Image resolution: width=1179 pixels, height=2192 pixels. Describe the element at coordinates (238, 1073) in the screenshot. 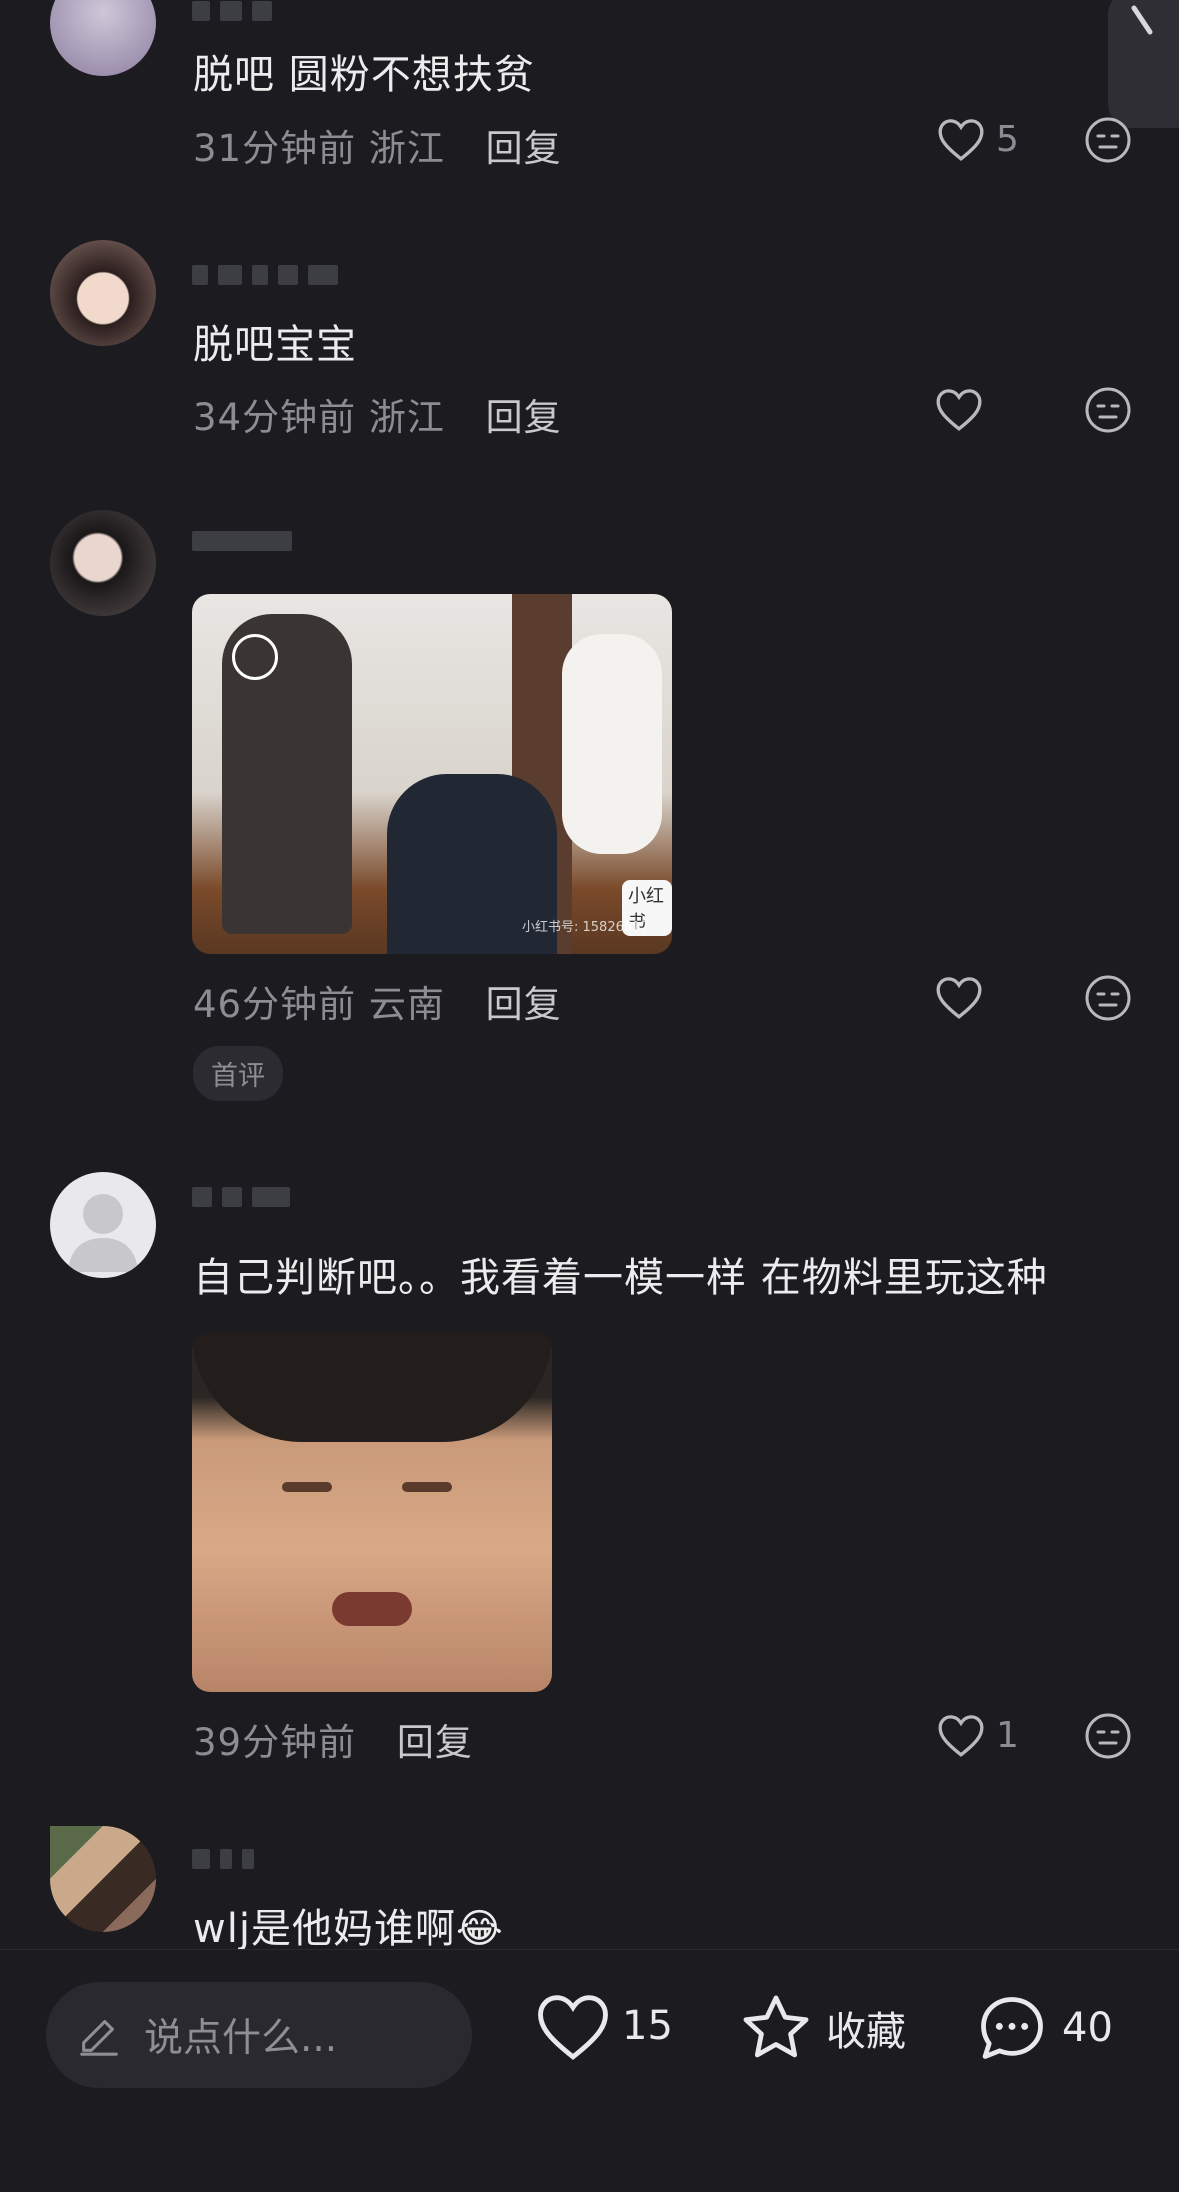

I see `first-comment-badge: 首评` at that location.